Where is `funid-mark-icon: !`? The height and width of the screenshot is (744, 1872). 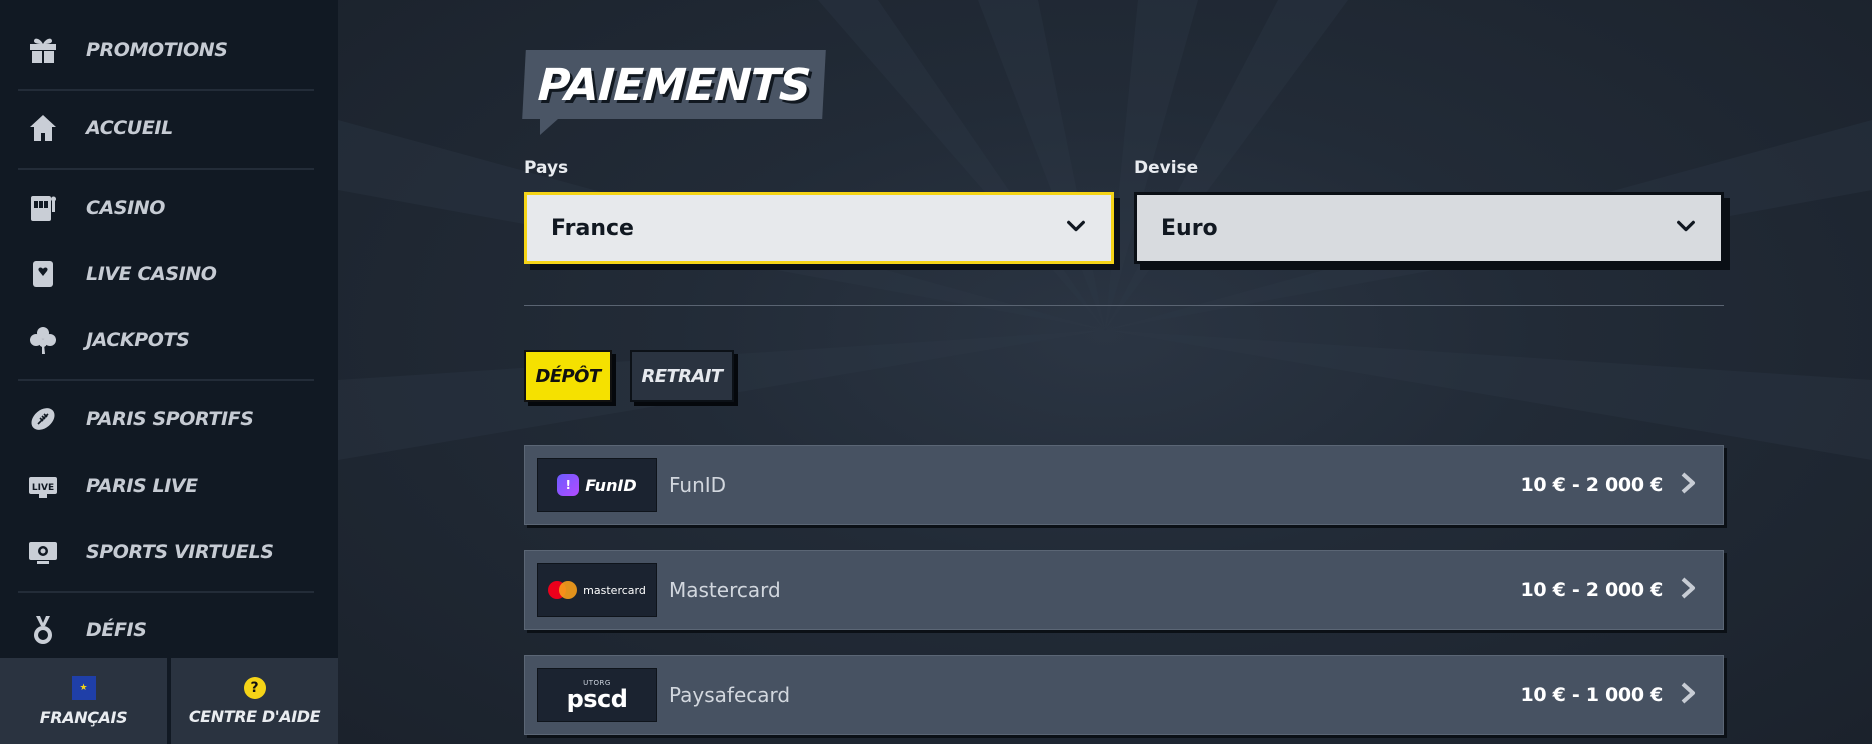
funid-mark-icon: ! is located at coordinates (568, 485).